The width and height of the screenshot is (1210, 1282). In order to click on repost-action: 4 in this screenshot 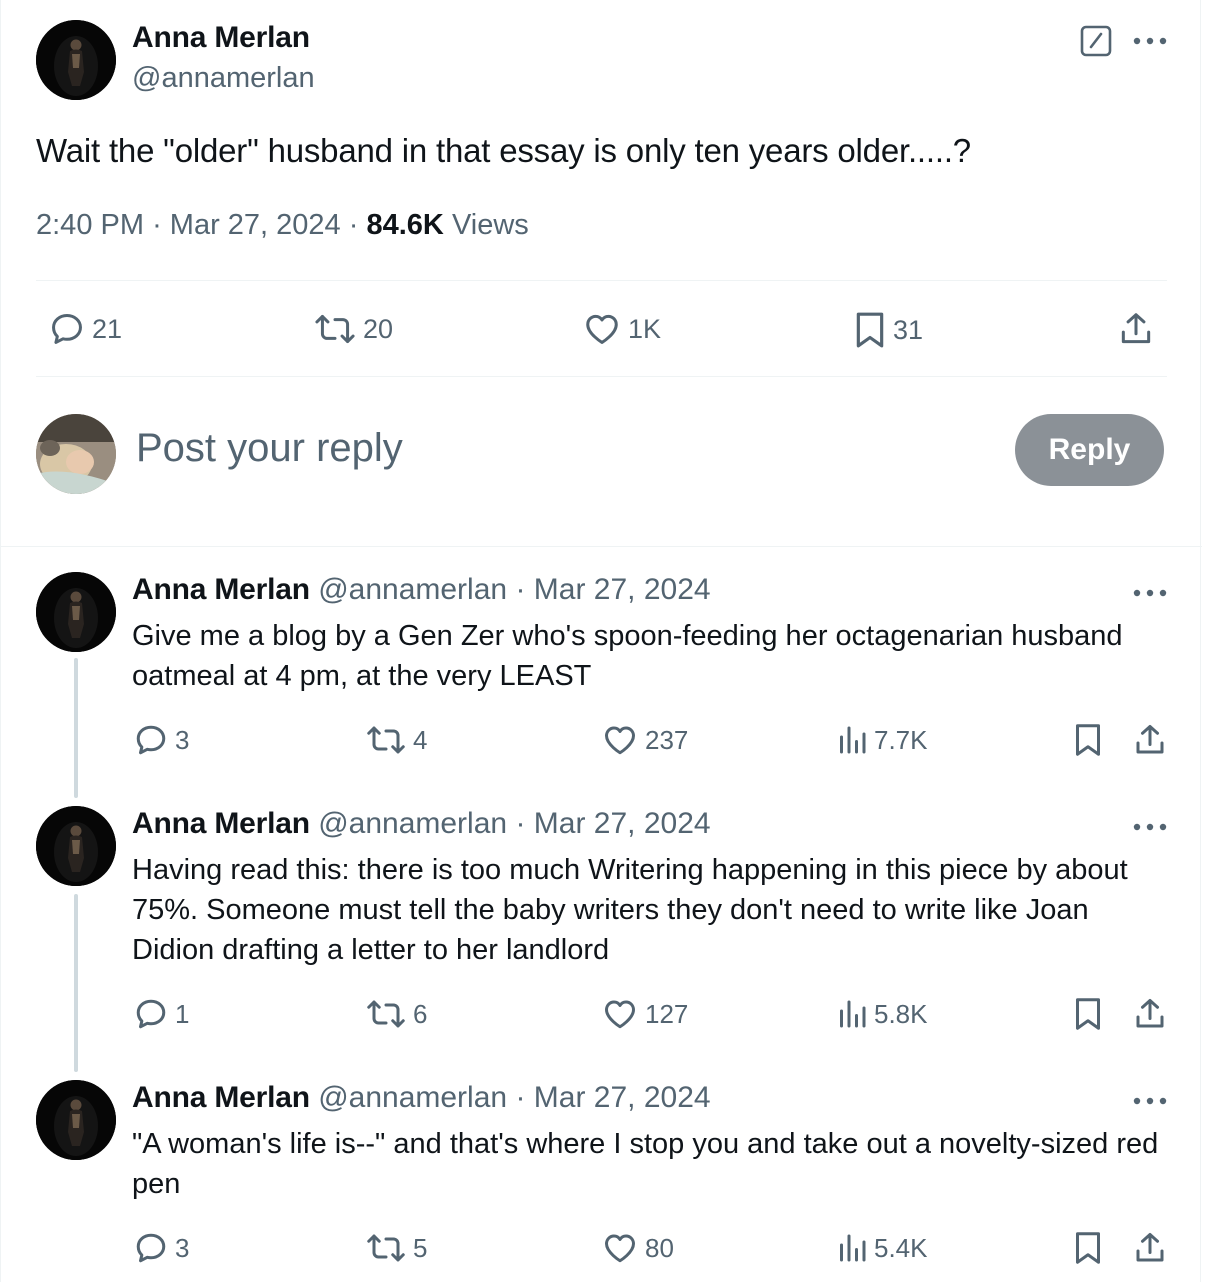, I will do `click(396, 740)`.